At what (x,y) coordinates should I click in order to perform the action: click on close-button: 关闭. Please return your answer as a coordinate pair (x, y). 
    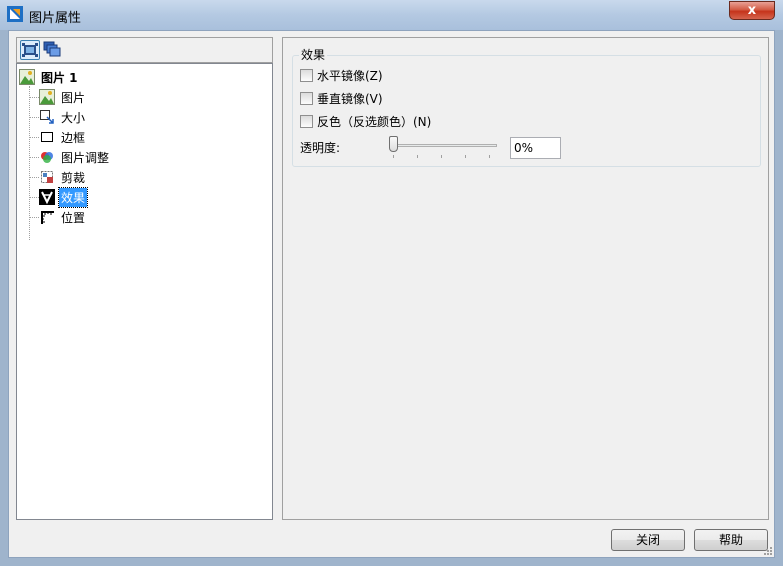
    Looking at the image, I should click on (648, 540).